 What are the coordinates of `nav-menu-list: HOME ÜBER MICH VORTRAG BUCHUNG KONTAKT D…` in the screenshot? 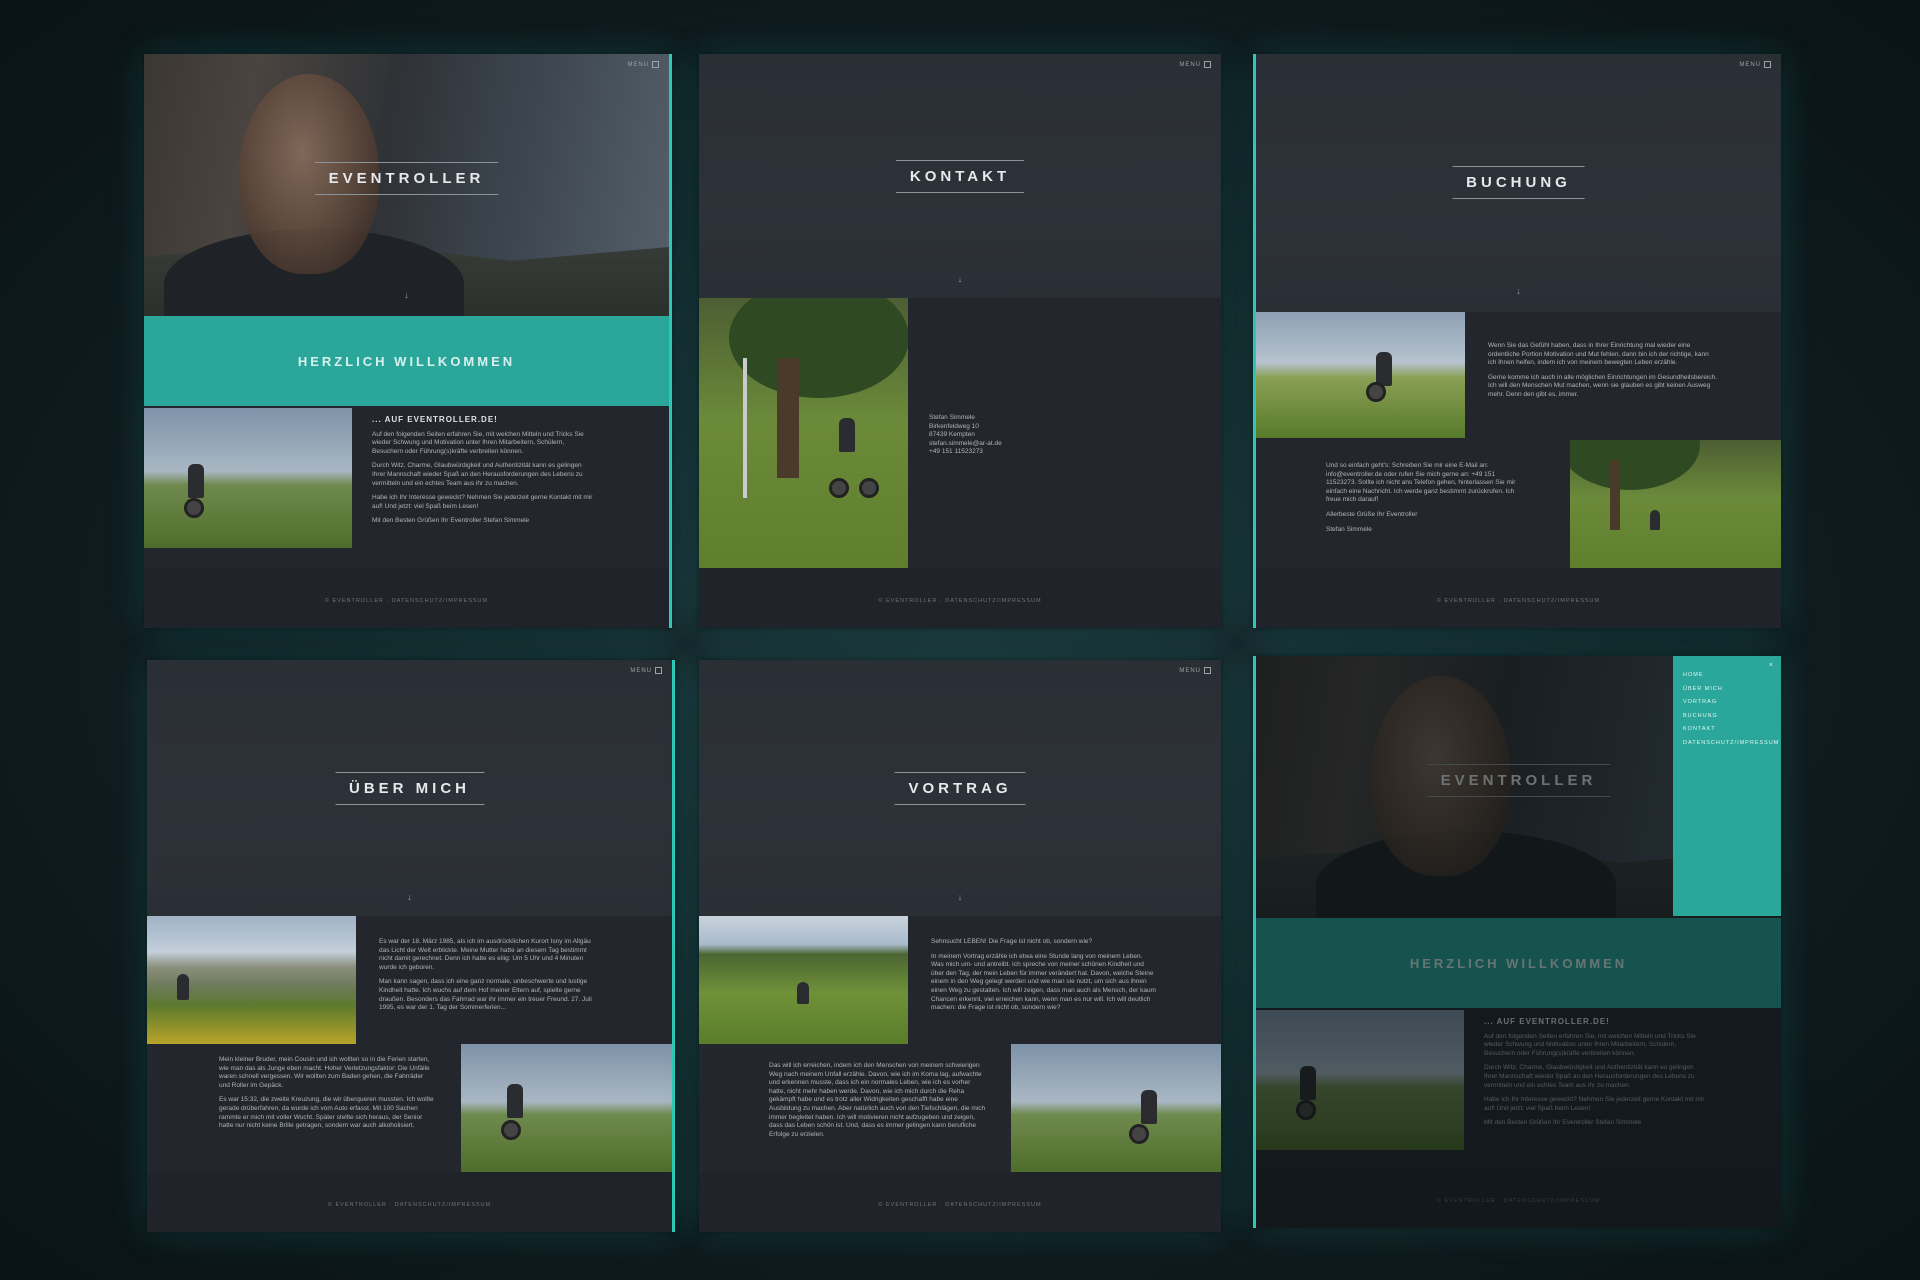 It's located at (1727, 701).